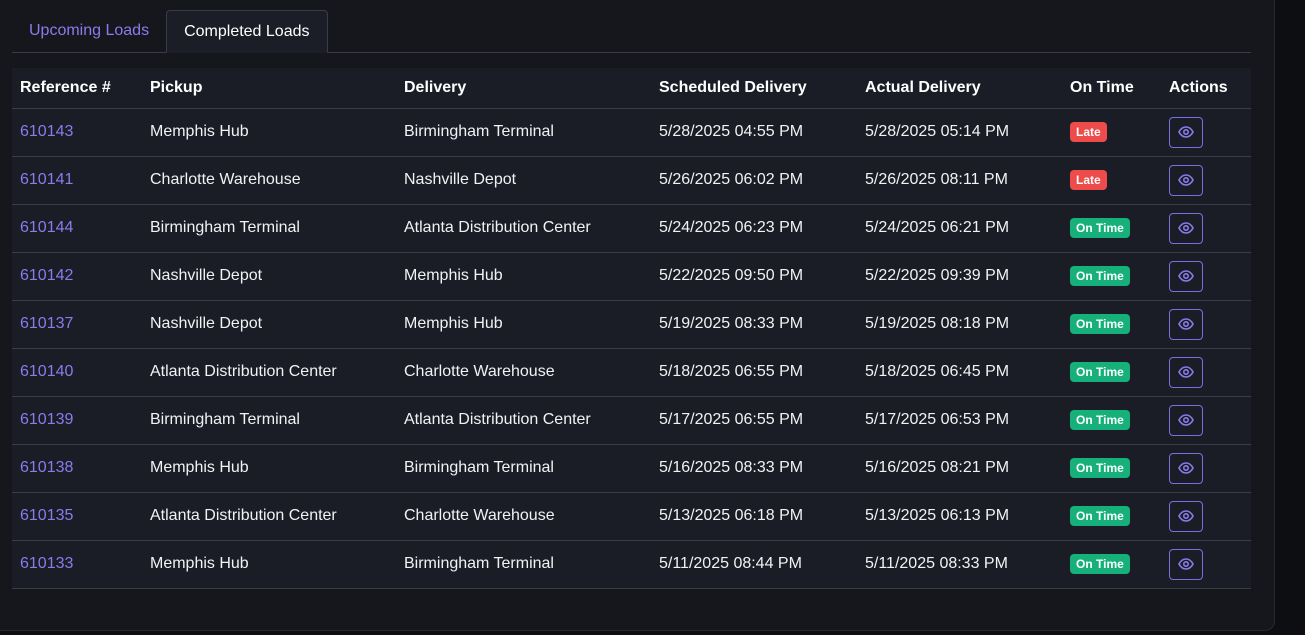 The image size is (1305, 635). I want to click on actual-delivery-cell: 5/28/2025 05:14 PM, so click(959, 132).